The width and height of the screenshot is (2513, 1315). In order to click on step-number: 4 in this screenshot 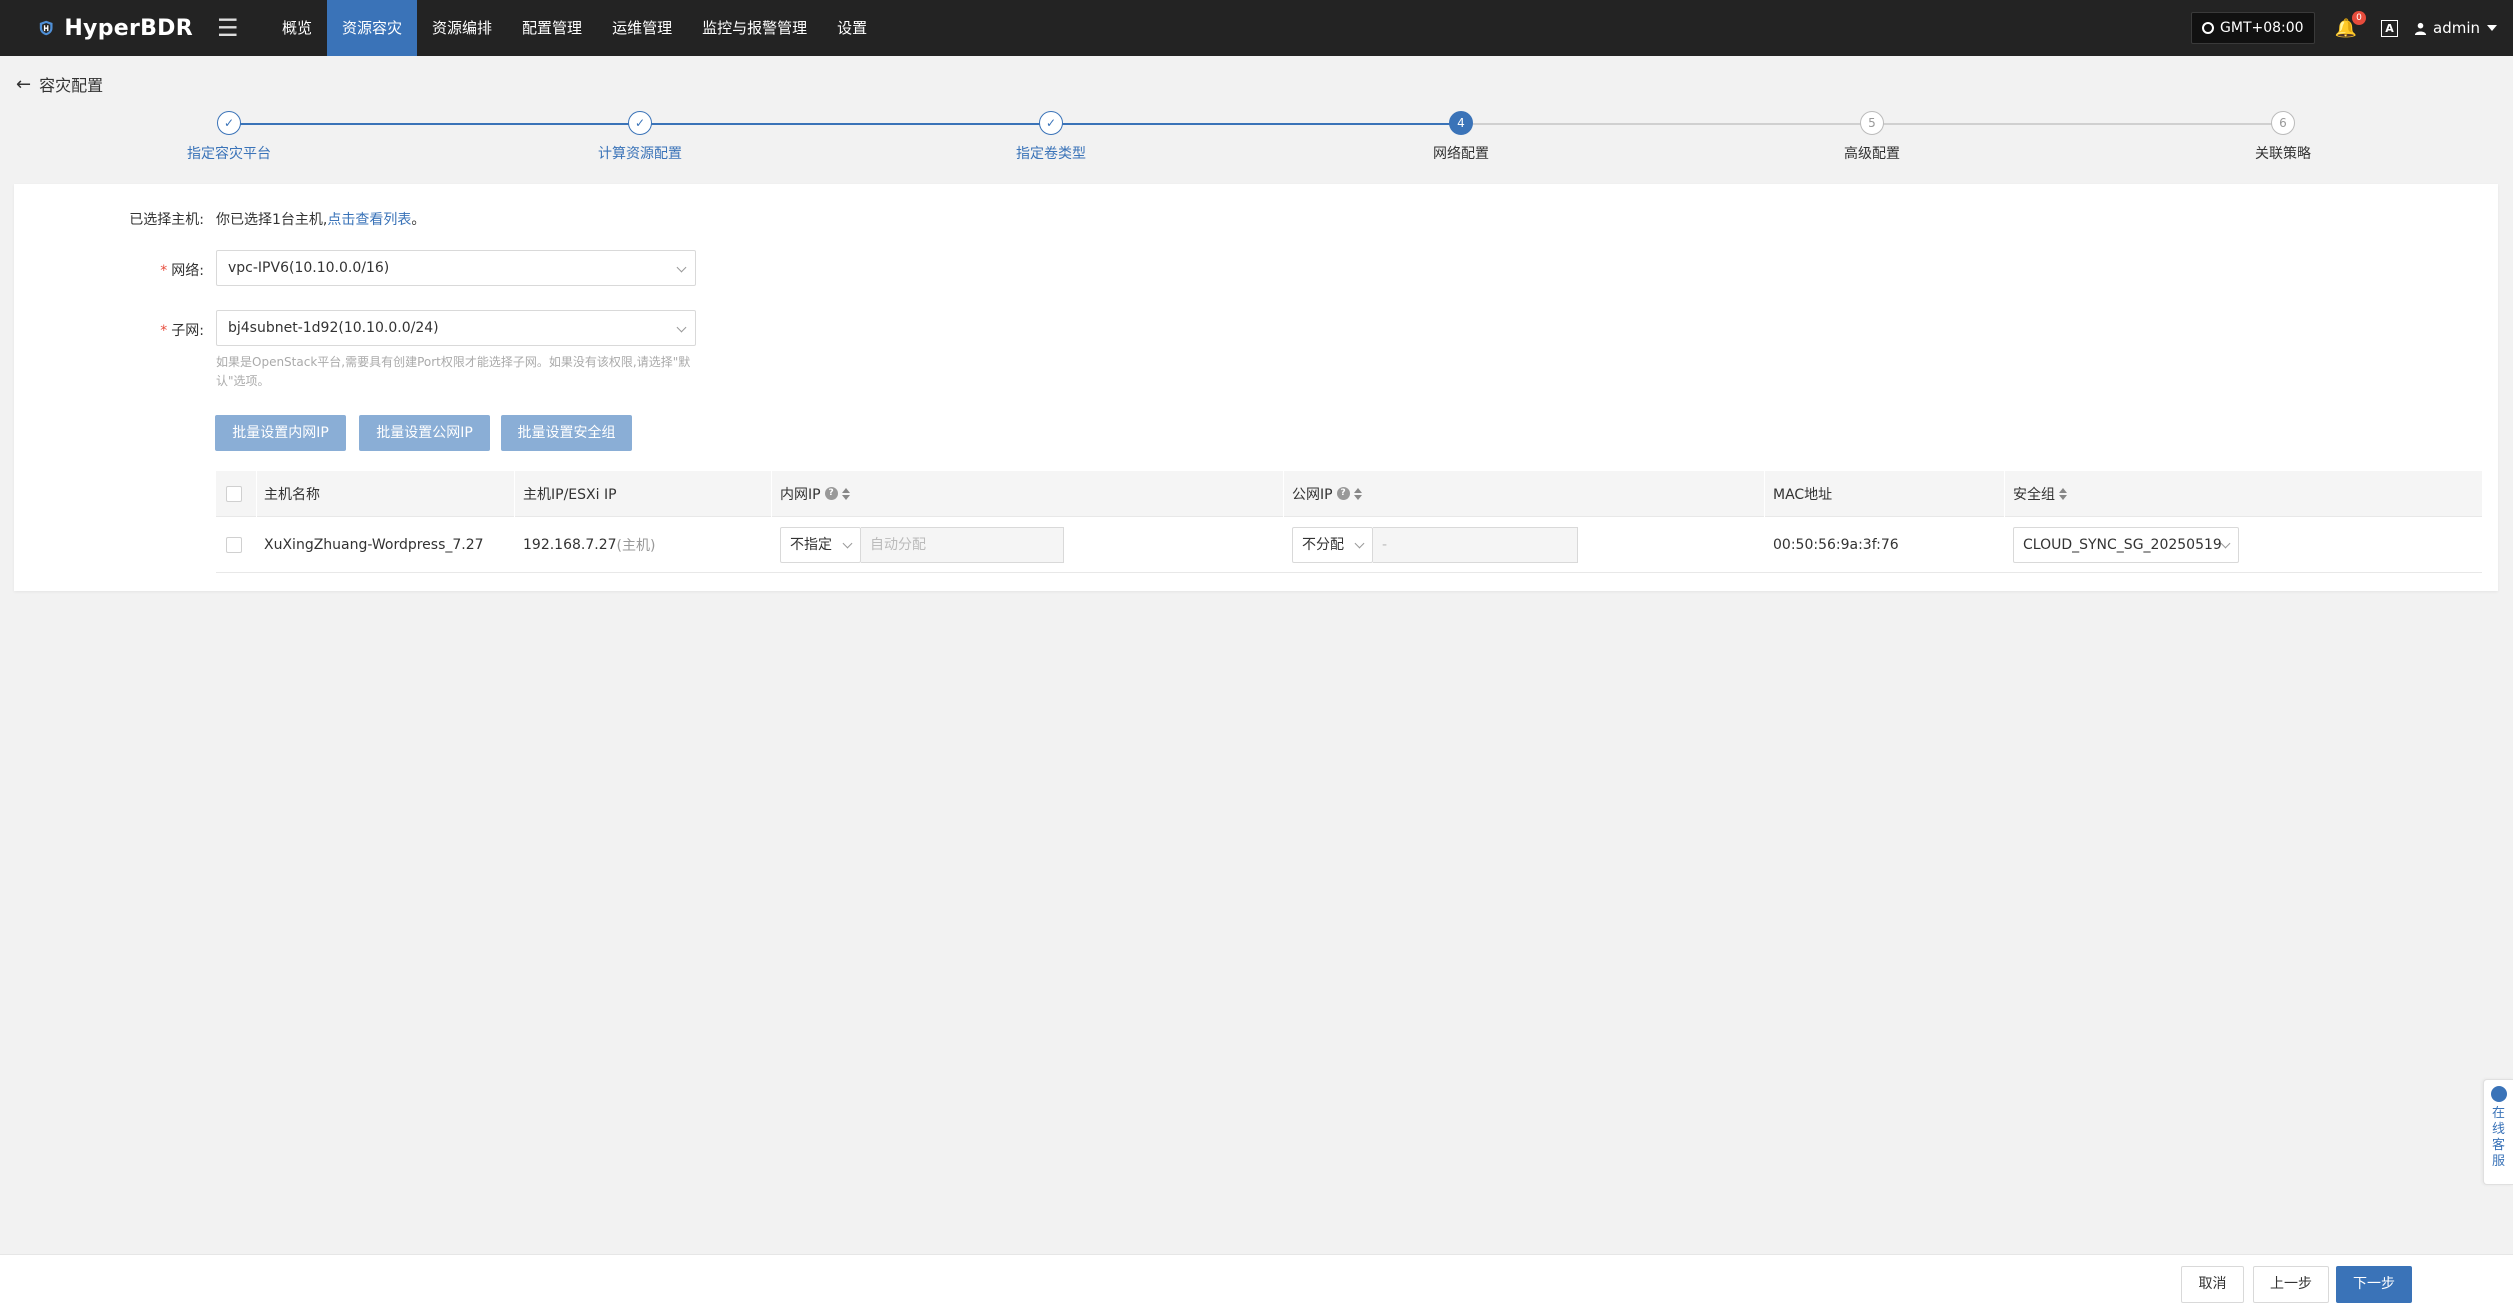, I will do `click(1461, 123)`.